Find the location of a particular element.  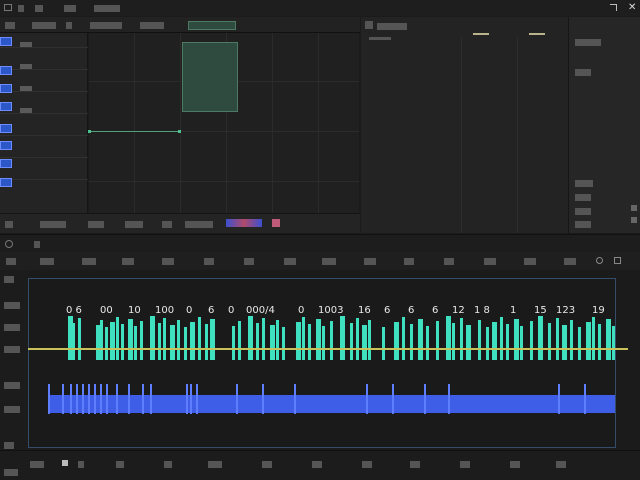

selected-element is located at coordinates (210, 77).